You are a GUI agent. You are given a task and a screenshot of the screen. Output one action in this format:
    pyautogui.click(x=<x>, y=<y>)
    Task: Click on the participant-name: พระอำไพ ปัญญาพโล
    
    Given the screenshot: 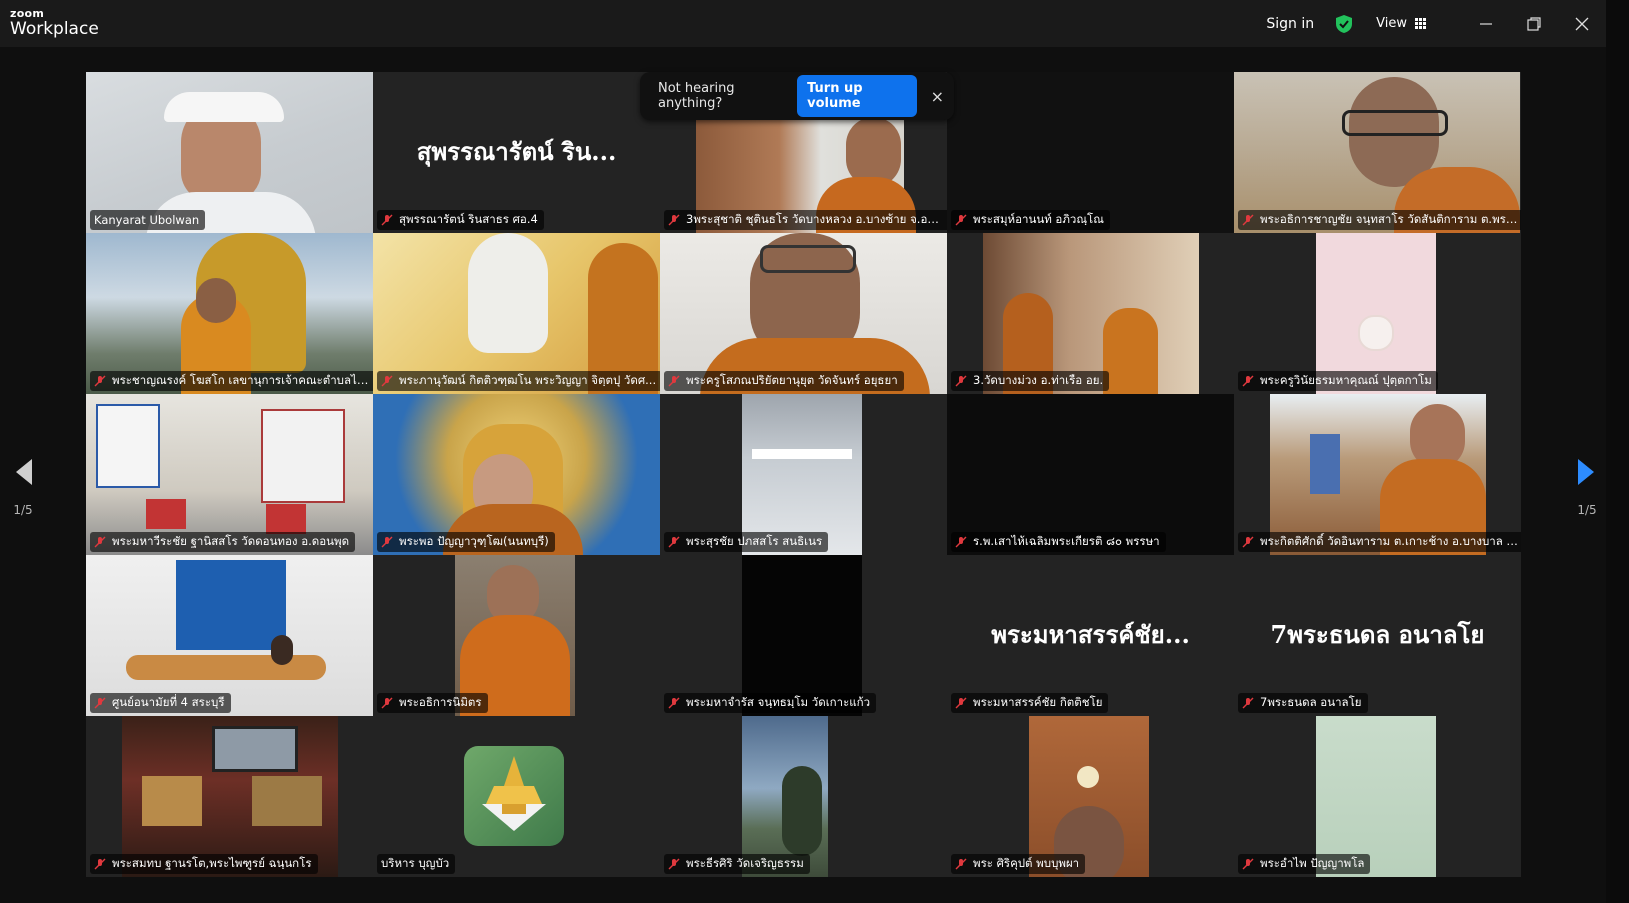 What is the action you would take?
    pyautogui.click(x=1312, y=863)
    